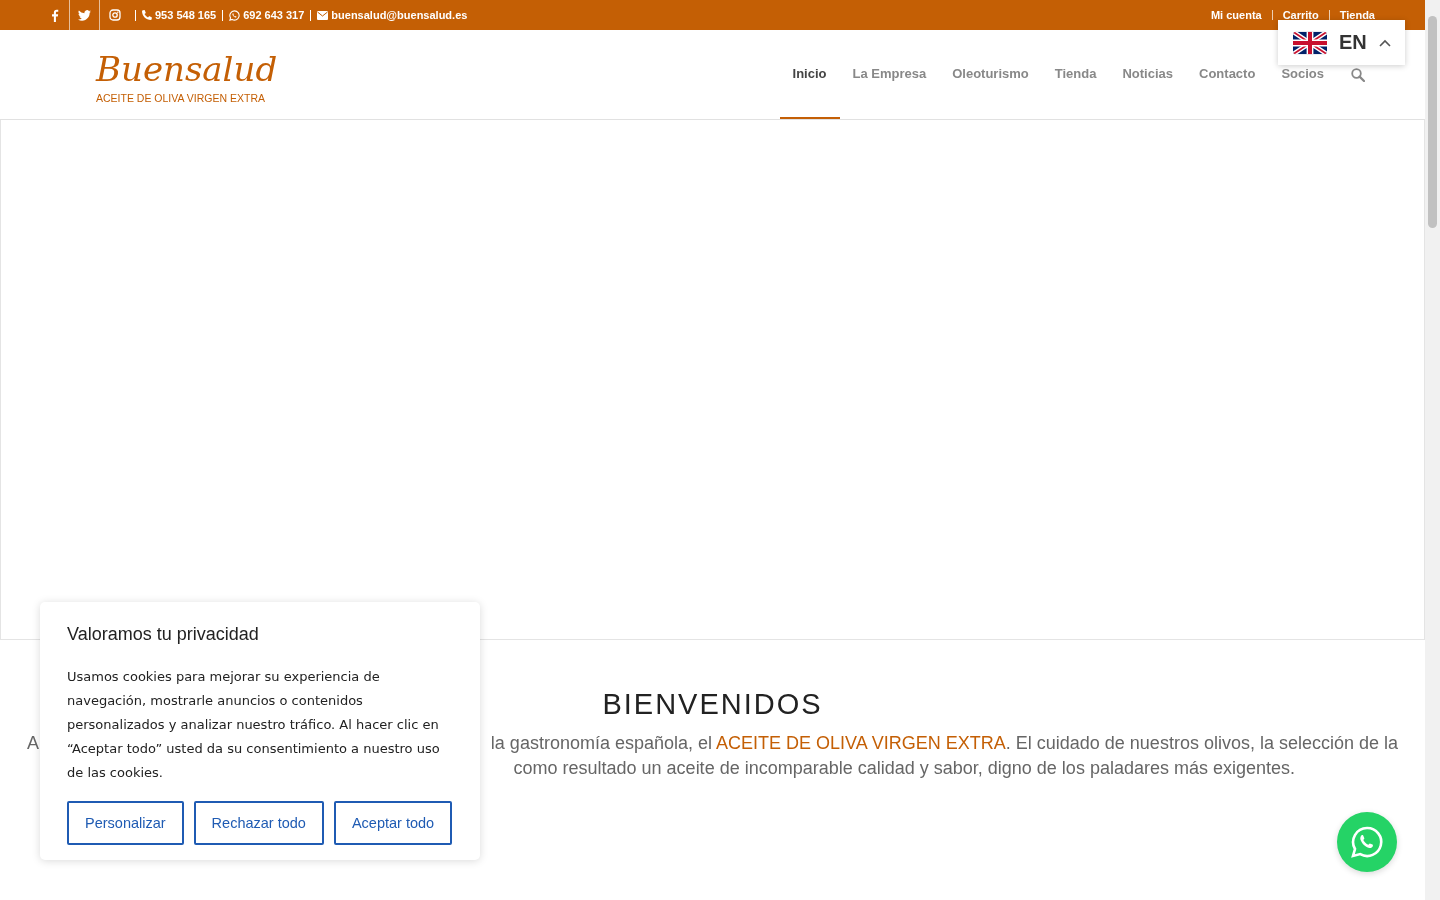  I want to click on chevron-icon, so click(1384, 42).